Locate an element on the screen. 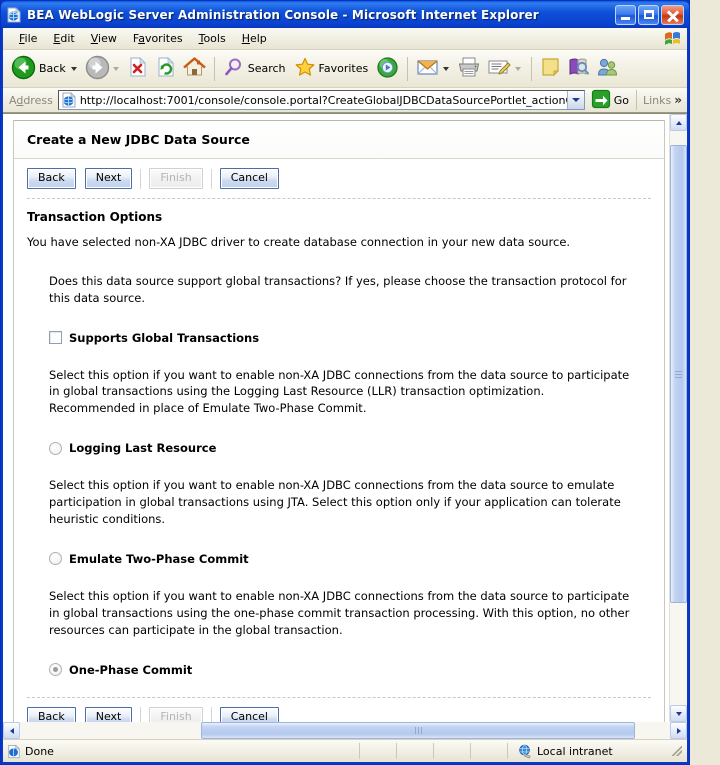  status-bar: Done Local intranet is located at coordinates (345, 750).